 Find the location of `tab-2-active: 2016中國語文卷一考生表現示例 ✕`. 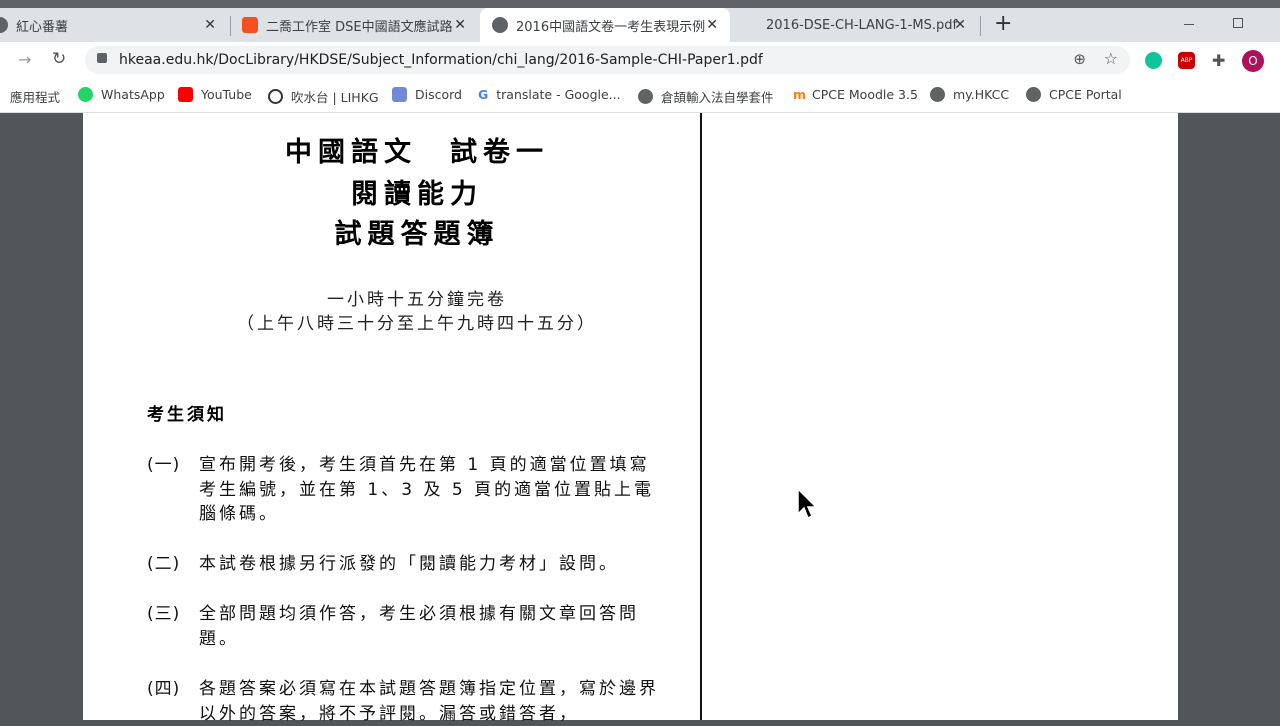

tab-2-active: 2016中國語文卷一考生表現示例 ✕ is located at coordinates (605, 25).